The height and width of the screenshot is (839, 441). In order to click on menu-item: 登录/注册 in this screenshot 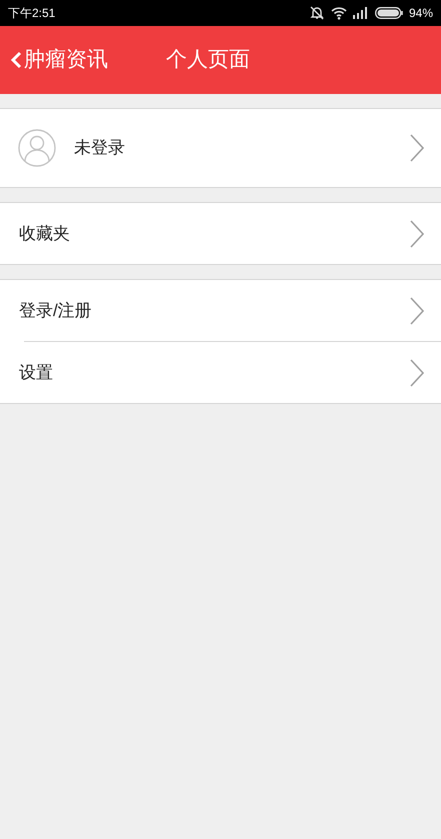, I will do `click(220, 310)`.